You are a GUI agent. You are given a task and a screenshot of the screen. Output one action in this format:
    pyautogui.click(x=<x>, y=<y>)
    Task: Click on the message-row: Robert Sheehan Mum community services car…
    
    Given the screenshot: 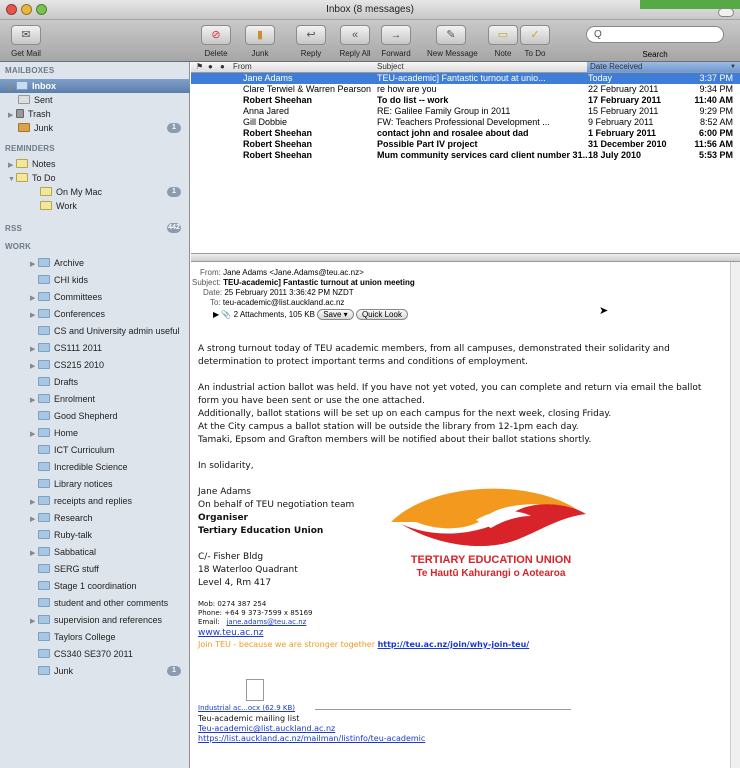 What is the action you would take?
    pyautogui.click(x=465, y=155)
    